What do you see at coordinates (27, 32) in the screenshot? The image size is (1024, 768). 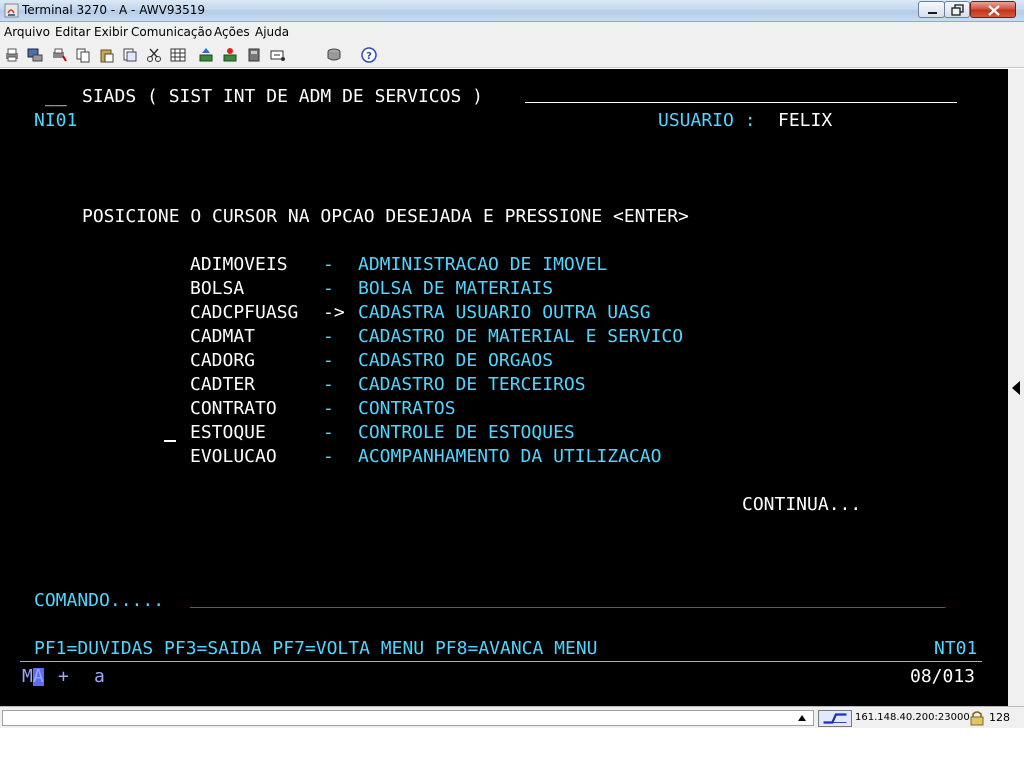 I see `menu-arquivo: Arquivo` at bounding box center [27, 32].